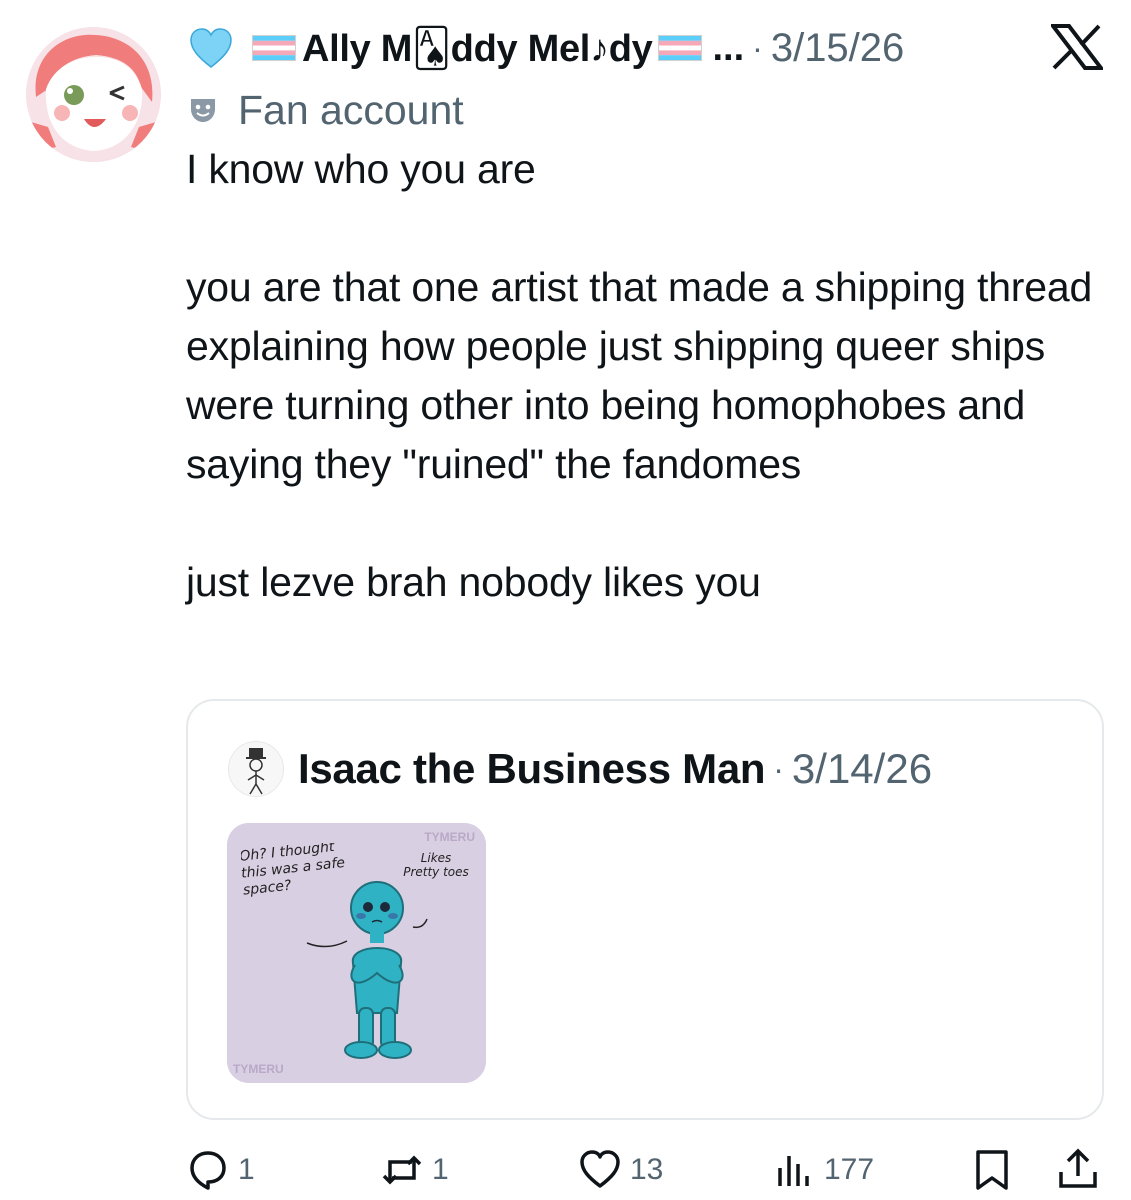 Image resolution: width=1131 pixels, height=1200 pixels. What do you see at coordinates (246, 1169) in the screenshot?
I see `reply-count: 1` at bounding box center [246, 1169].